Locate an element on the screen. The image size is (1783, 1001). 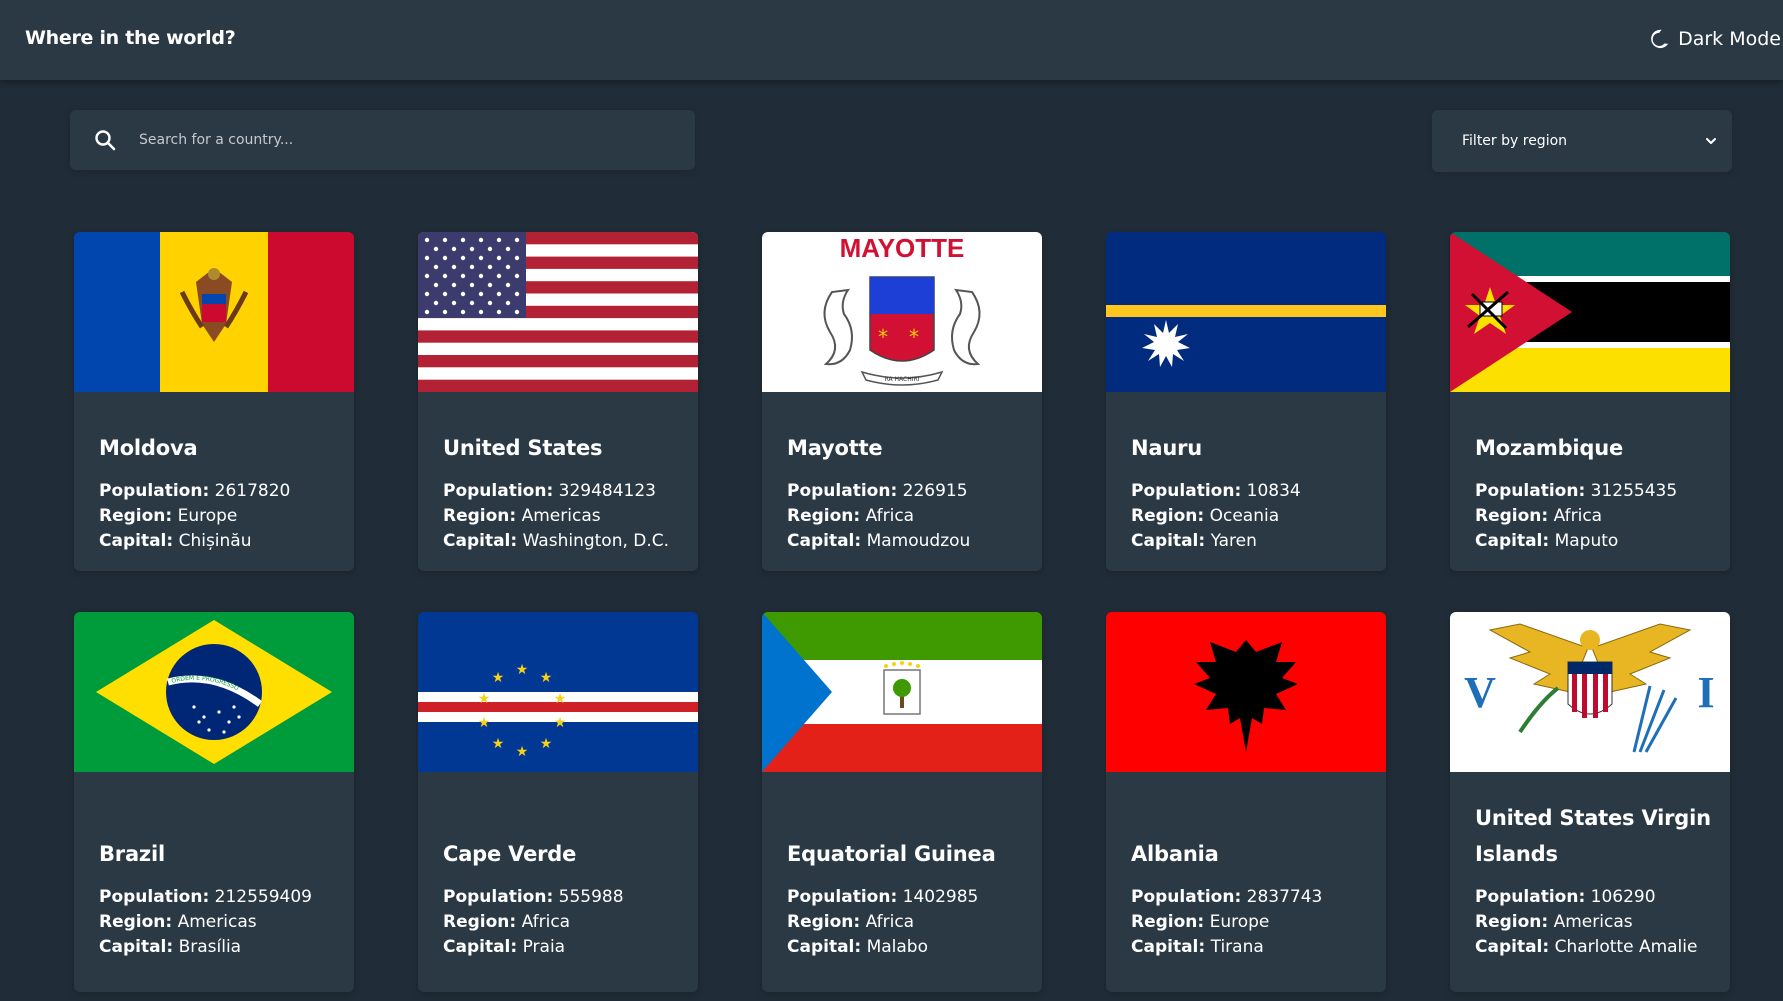
capital-value: Chișinău is located at coordinates (215, 541).